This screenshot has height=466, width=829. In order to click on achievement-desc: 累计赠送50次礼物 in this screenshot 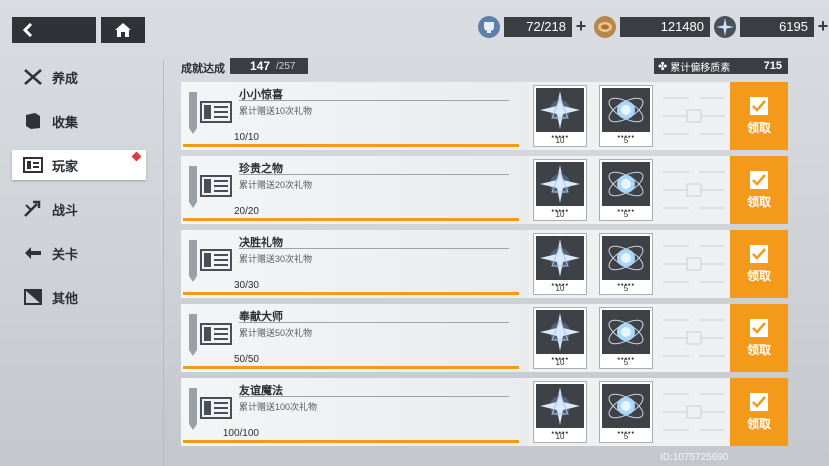, I will do `click(276, 333)`.